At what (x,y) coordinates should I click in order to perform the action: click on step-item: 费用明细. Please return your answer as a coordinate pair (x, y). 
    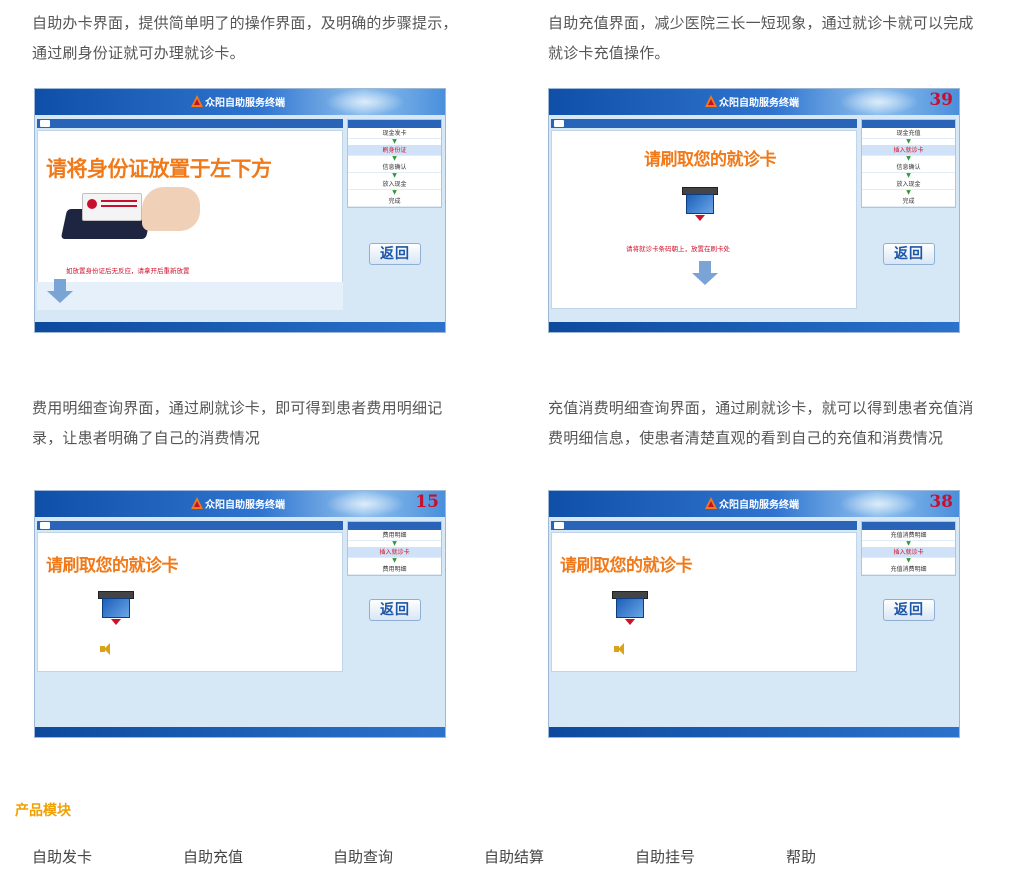
    Looking at the image, I should click on (394, 569).